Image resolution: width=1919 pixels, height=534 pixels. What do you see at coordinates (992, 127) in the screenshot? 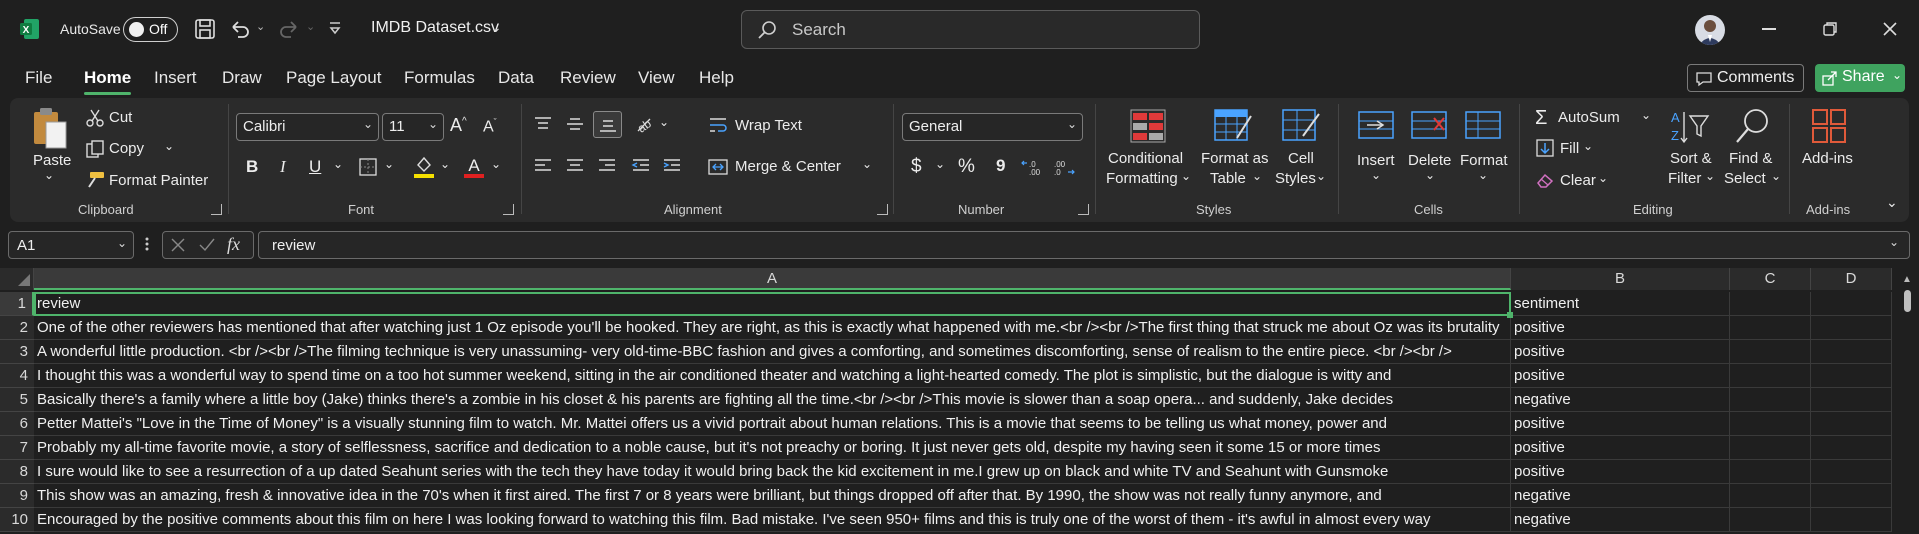
I see `number-format-select: General ⌄` at bounding box center [992, 127].